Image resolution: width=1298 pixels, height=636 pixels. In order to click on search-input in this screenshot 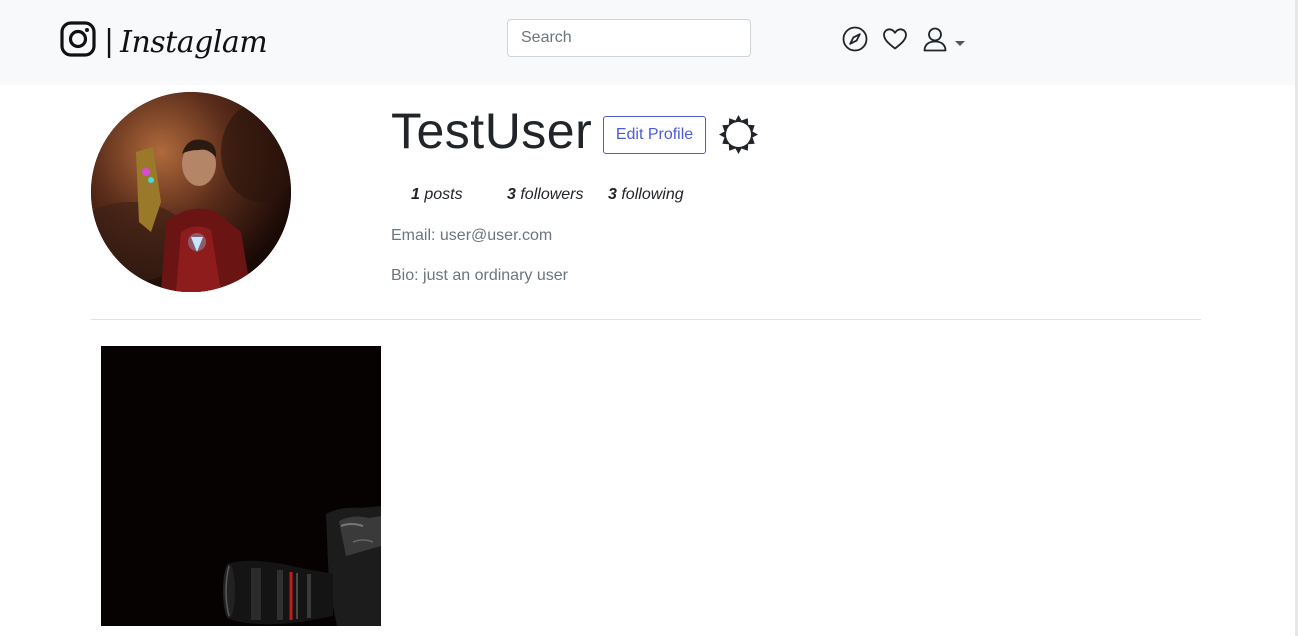, I will do `click(629, 38)`.